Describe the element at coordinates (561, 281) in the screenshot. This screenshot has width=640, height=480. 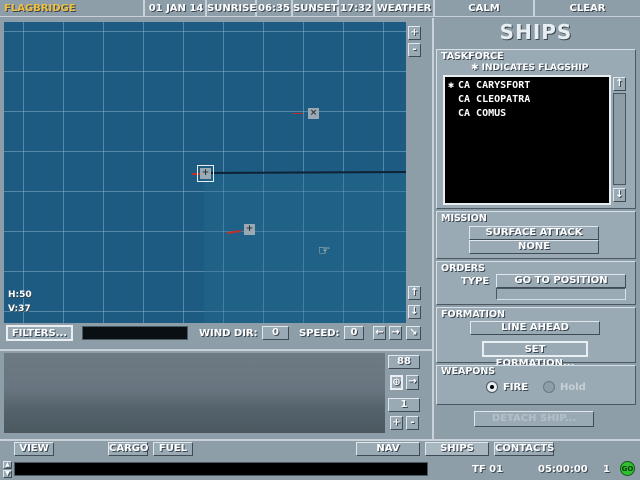
I see `order-type-button: GO TO POSITION` at that location.